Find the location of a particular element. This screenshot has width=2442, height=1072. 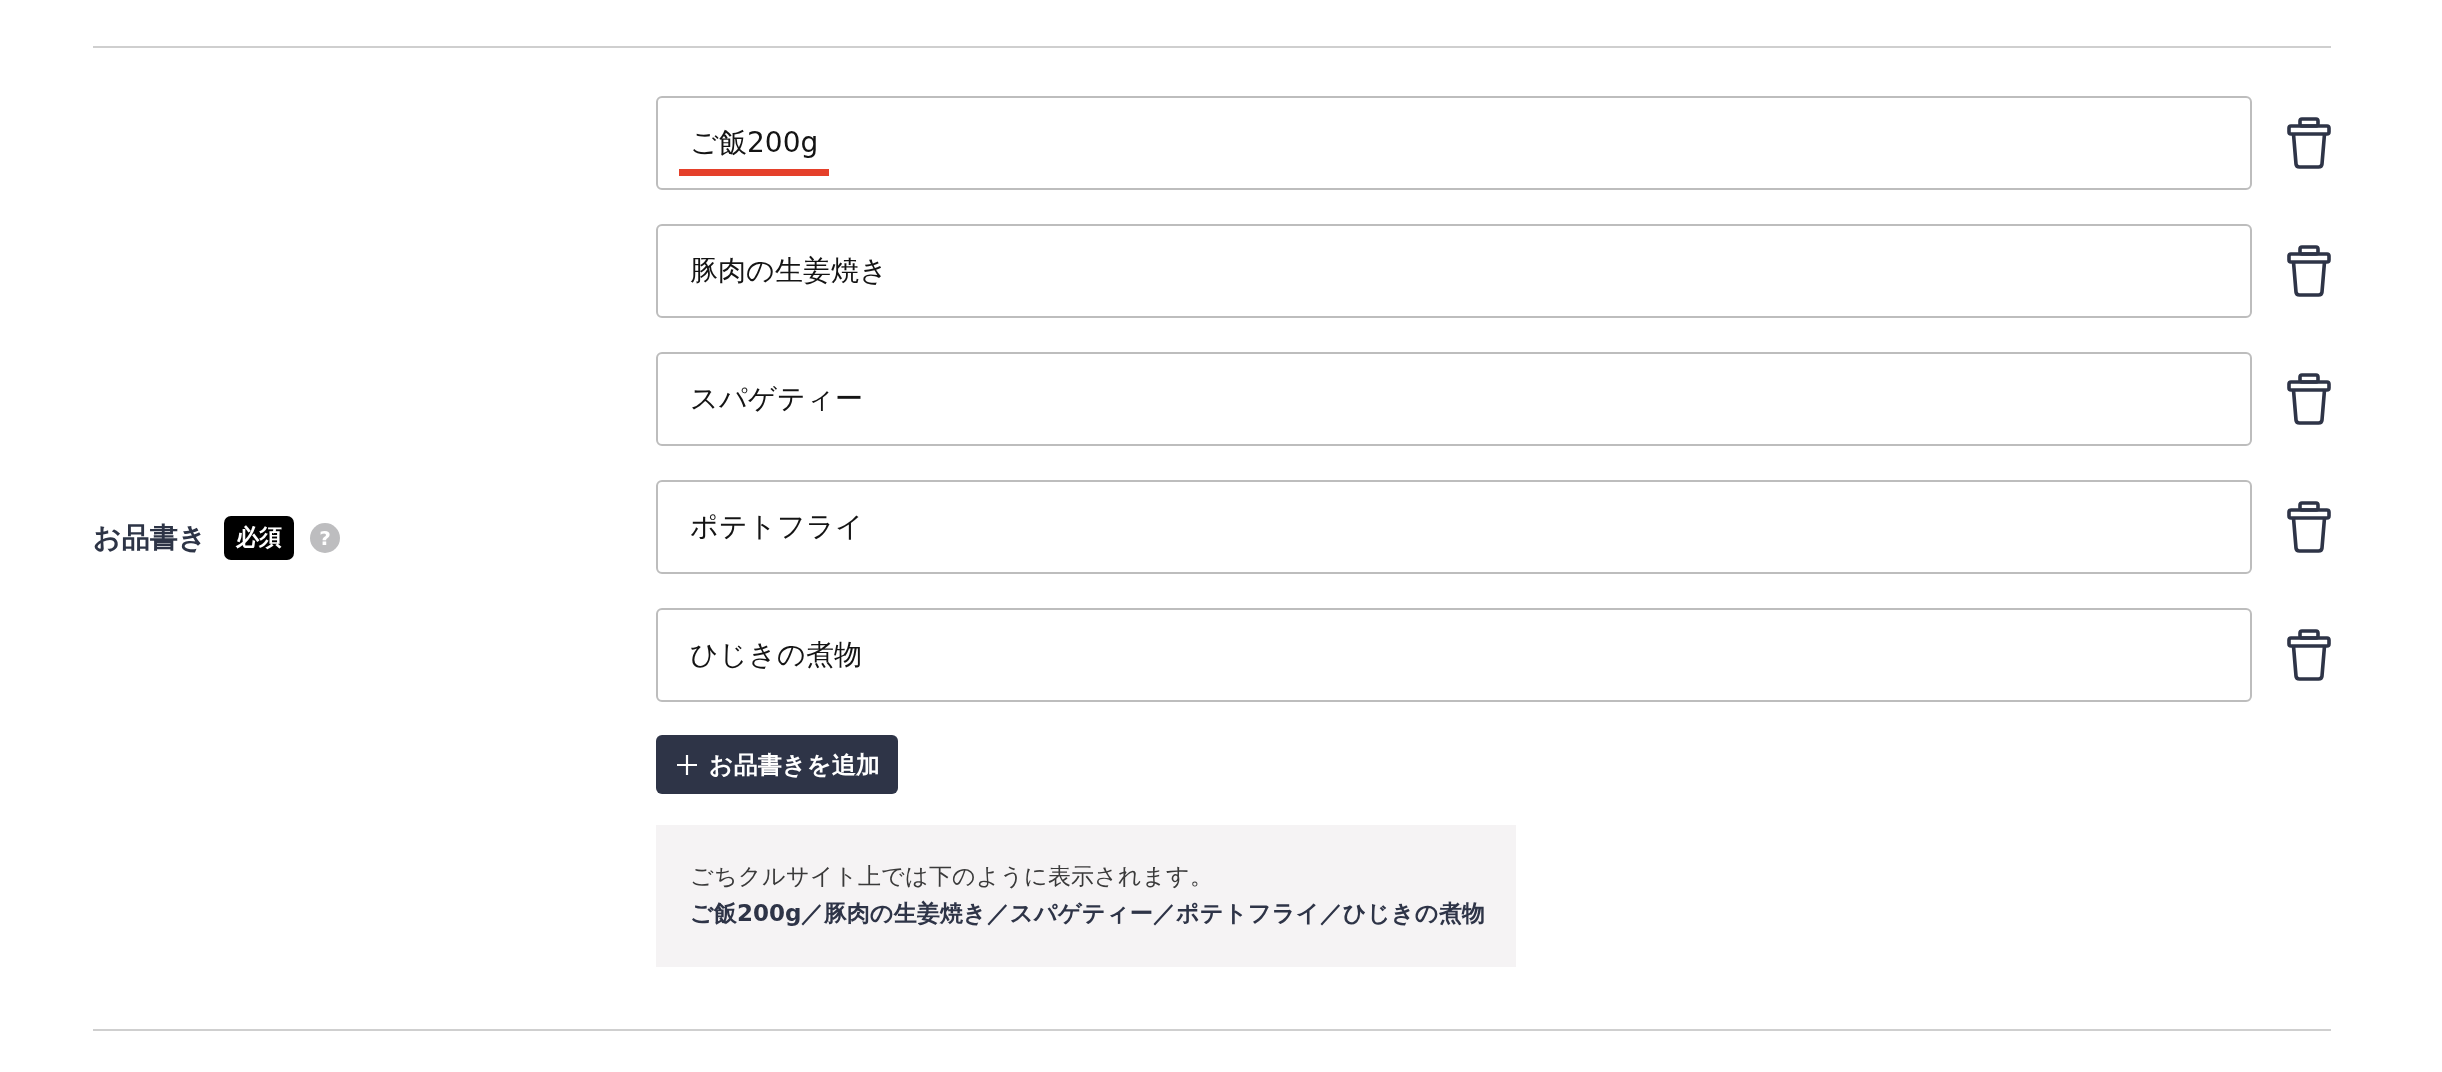

menu-item-field: スパゲティー is located at coordinates (1454, 399).